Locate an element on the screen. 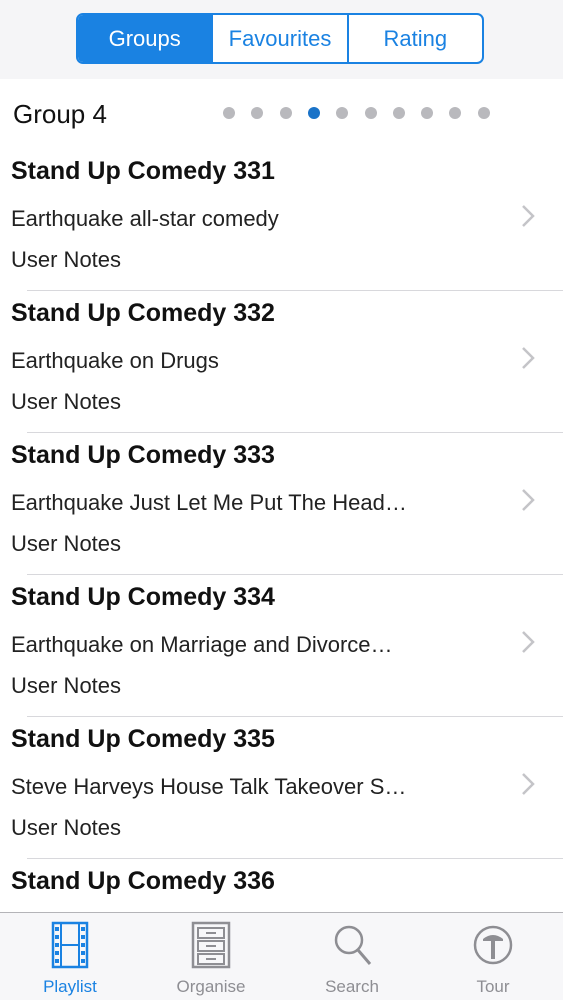 The height and width of the screenshot is (1001, 563). tab-organise: Organise is located at coordinates (211, 957).